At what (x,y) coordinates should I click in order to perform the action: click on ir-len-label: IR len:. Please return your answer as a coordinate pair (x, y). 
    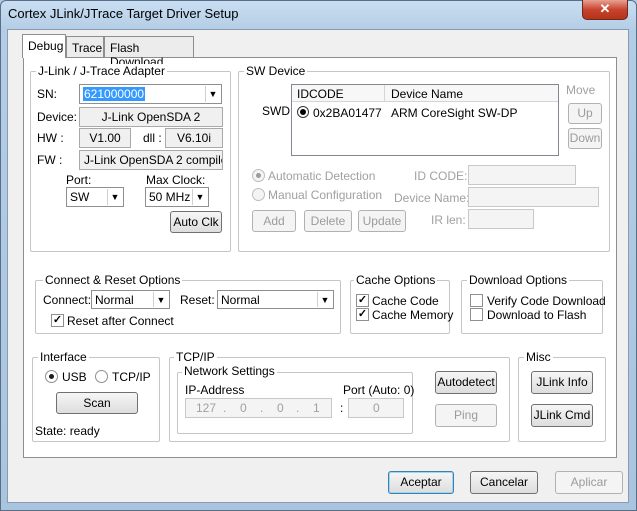
    Looking at the image, I should click on (448, 220).